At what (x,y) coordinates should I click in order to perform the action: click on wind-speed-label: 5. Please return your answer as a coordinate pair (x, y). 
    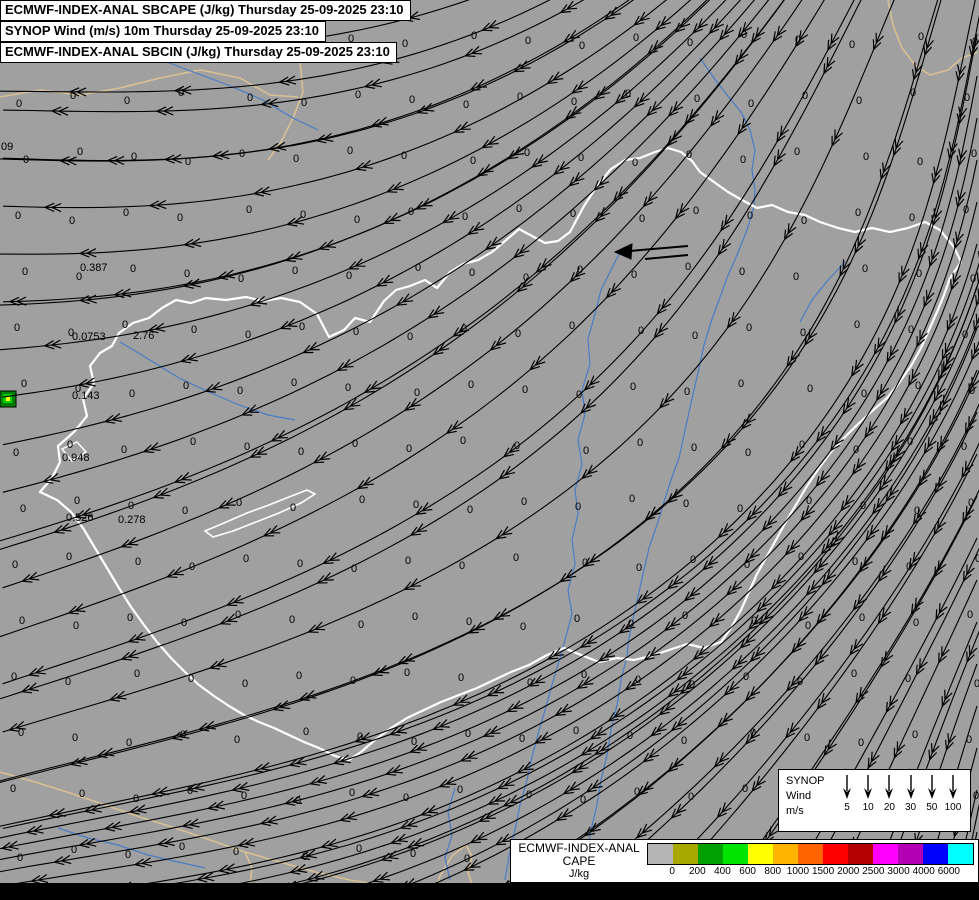
    Looking at the image, I should click on (847, 807).